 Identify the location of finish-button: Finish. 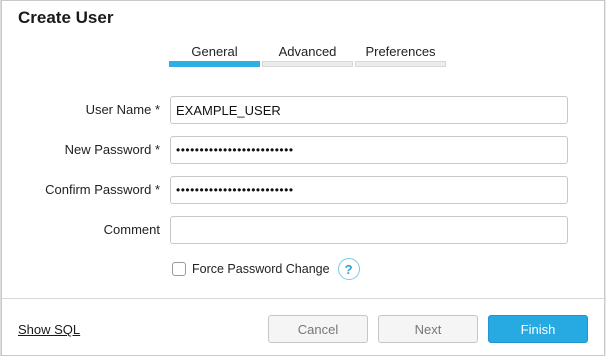
(538, 329).